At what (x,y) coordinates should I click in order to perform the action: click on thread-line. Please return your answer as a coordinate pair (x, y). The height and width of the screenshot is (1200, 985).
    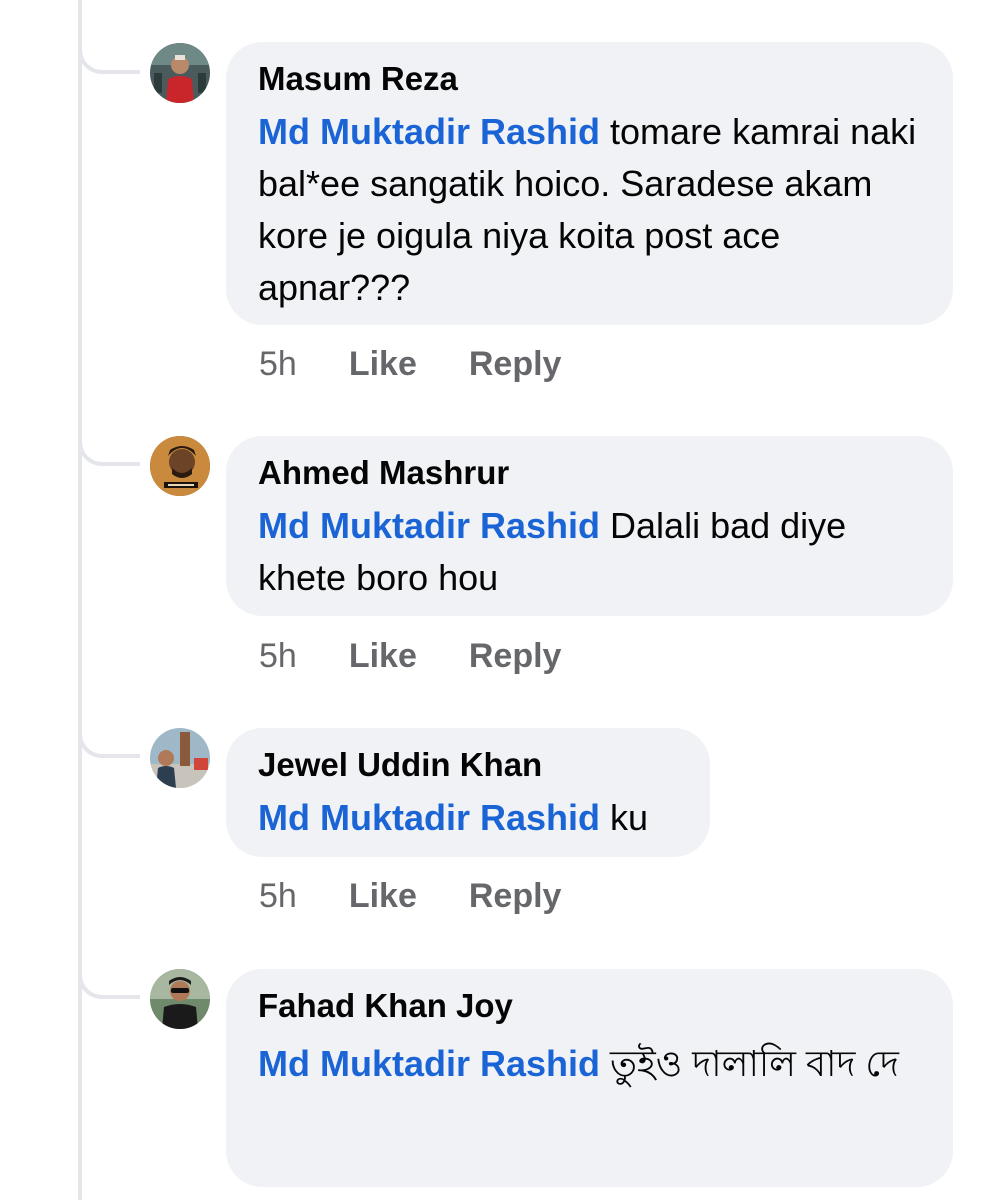
    Looking at the image, I should click on (80, 600).